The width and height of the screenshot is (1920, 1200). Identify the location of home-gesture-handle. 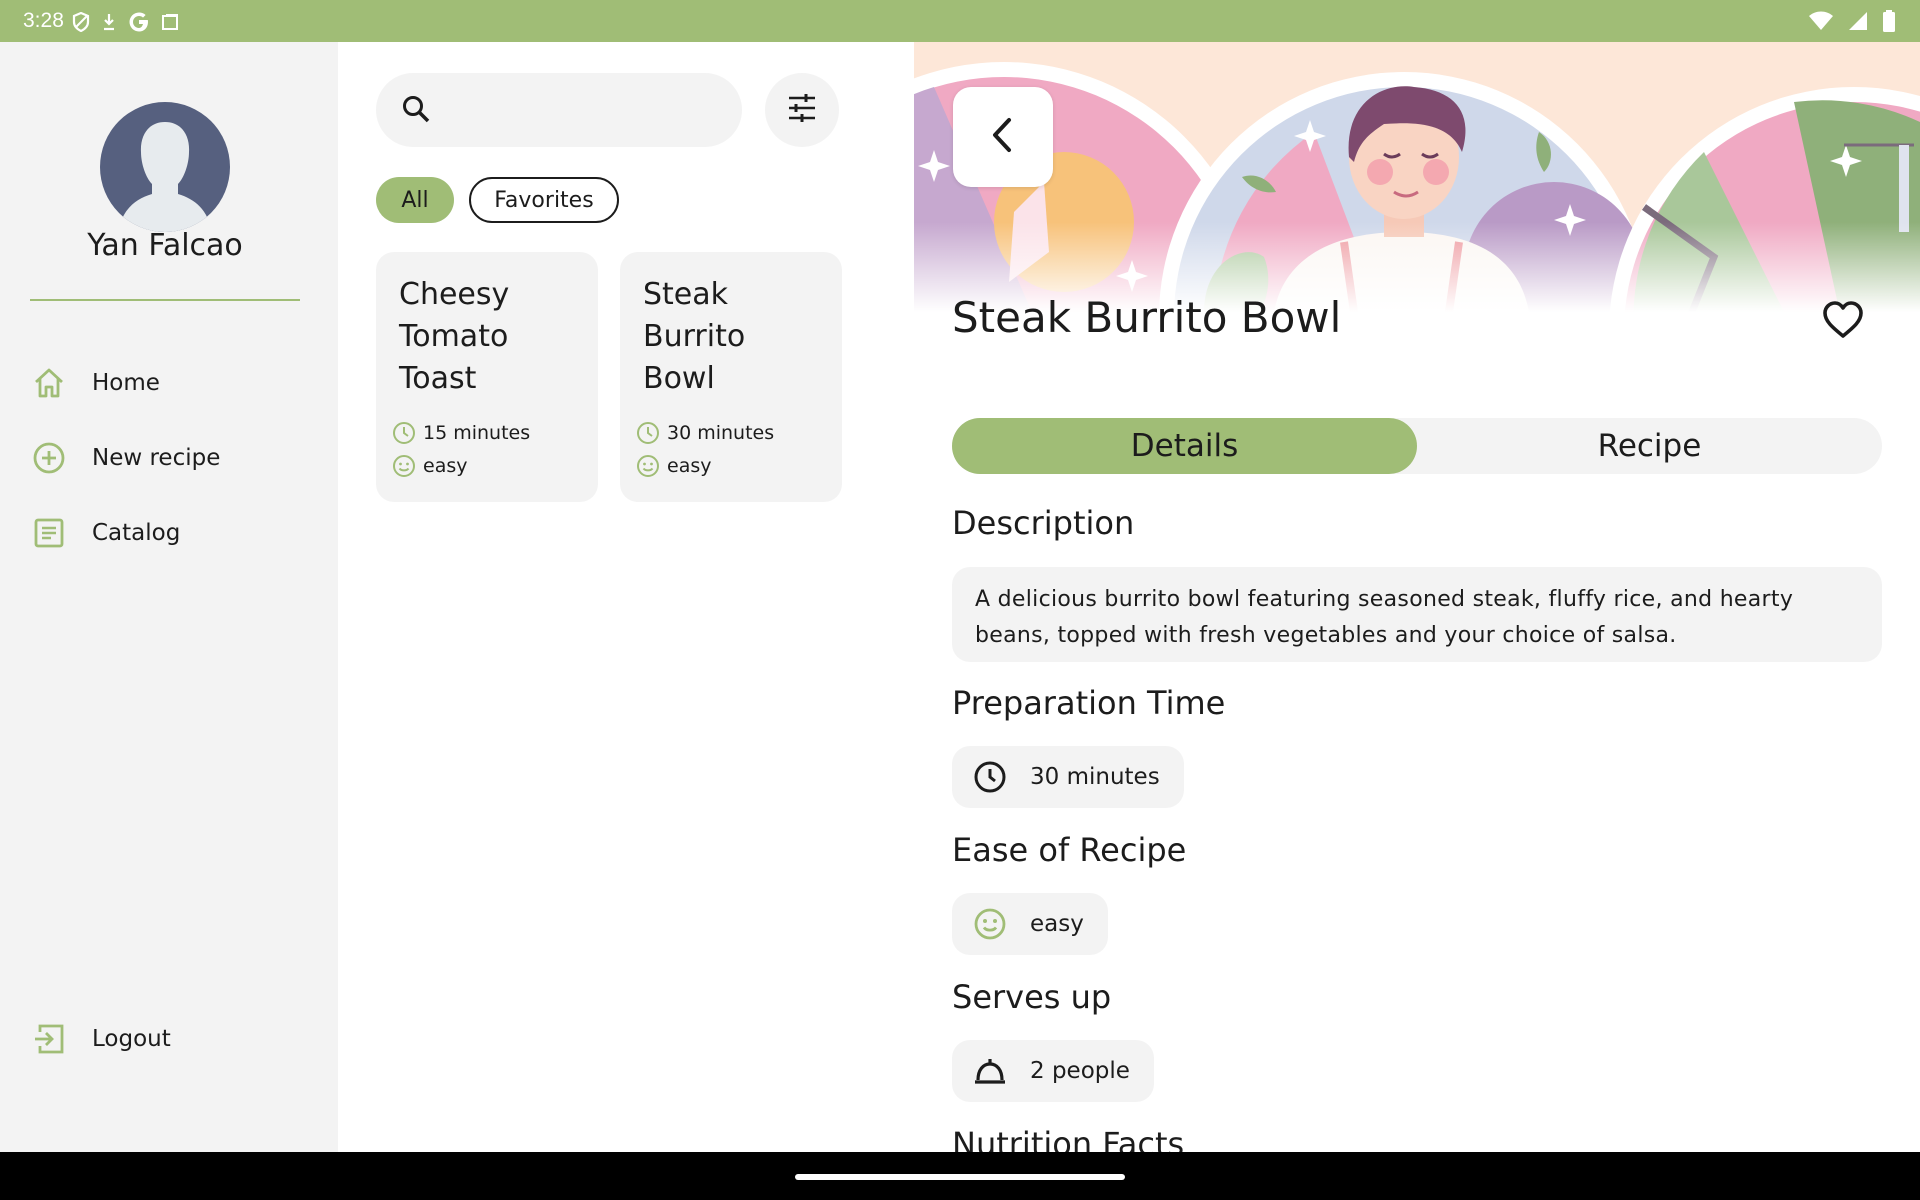
(960, 1177).